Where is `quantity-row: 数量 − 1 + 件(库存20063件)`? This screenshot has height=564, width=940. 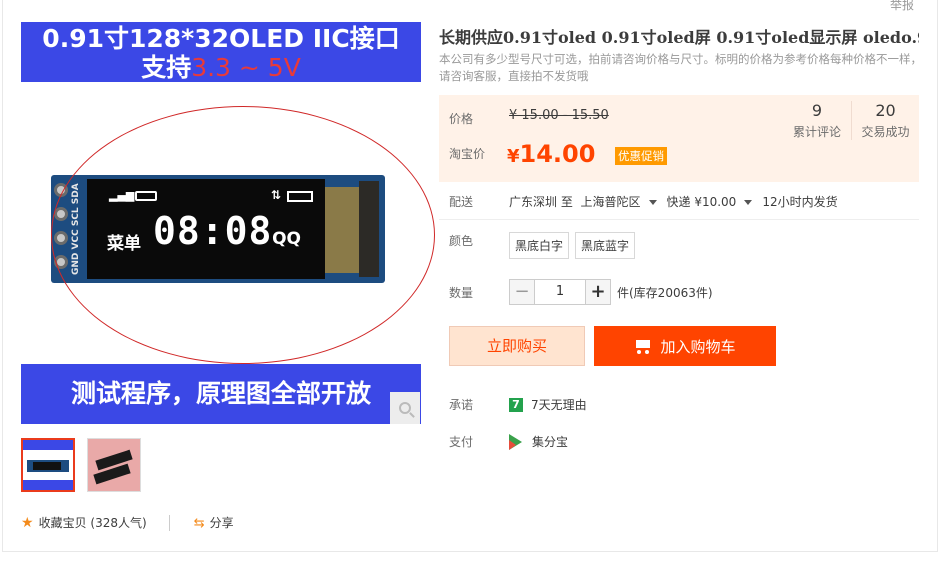
quantity-row: 数量 − 1 + 件(库存20063件) is located at coordinates (581, 292).